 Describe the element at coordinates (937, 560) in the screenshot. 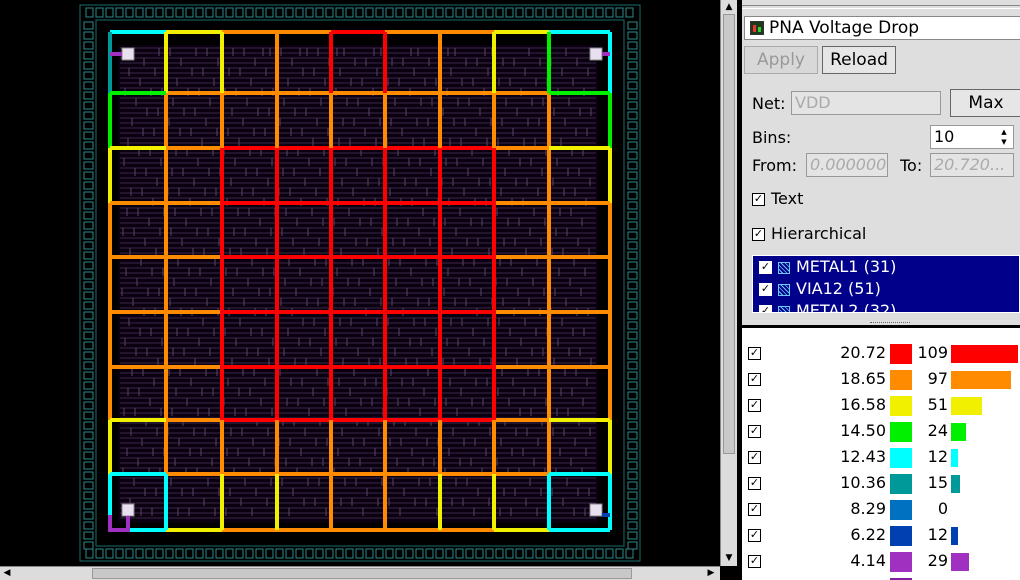

I see `legend-count: 29` at that location.